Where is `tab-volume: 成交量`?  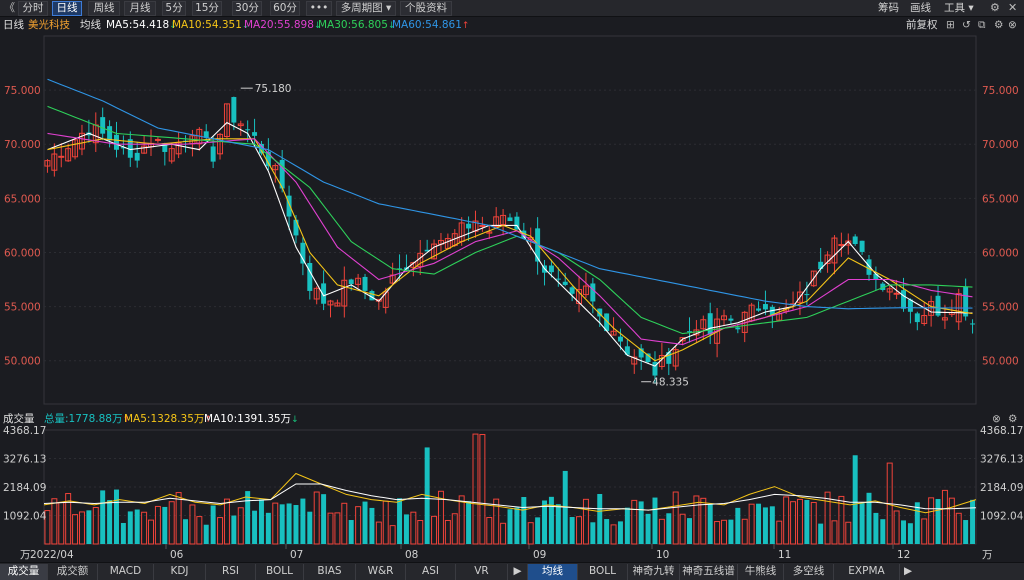
tab-volume: 成交量 is located at coordinates (24, 572).